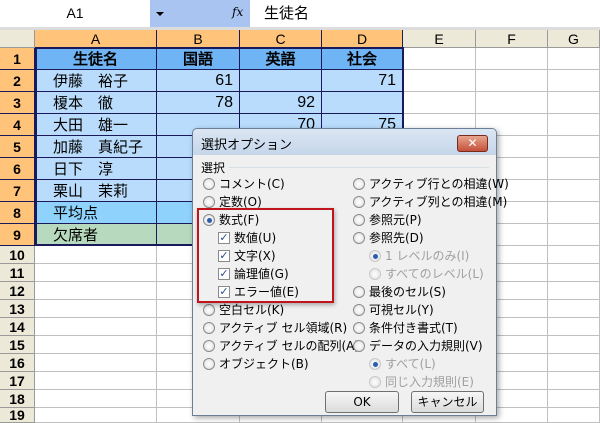 This screenshot has width=600, height=423. I want to click on column-header-a: A, so click(96, 39).